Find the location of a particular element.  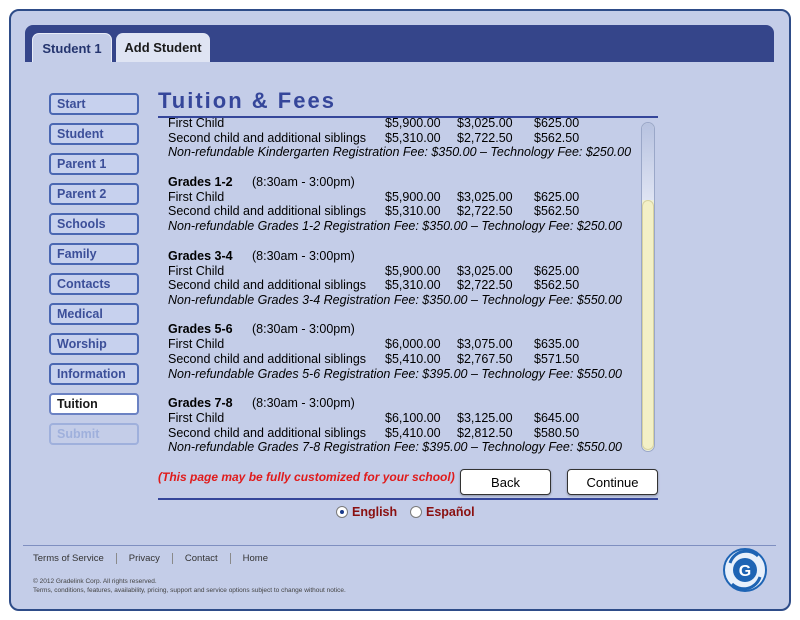

sidebar-item-parent-2: Parent 2 is located at coordinates (94, 194).